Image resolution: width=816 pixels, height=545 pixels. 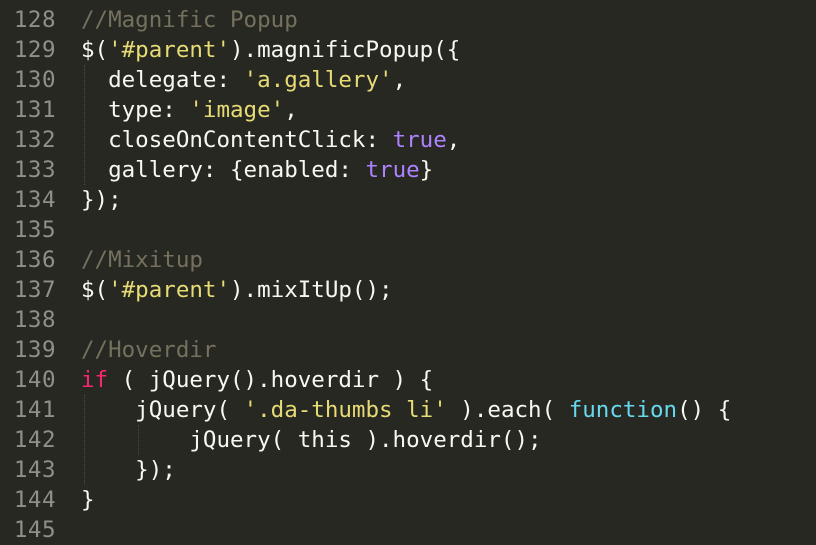 What do you see at coordinates (34, 410) in the screenshot?
I see `line-number: 141` at bounding box center [34, 410].